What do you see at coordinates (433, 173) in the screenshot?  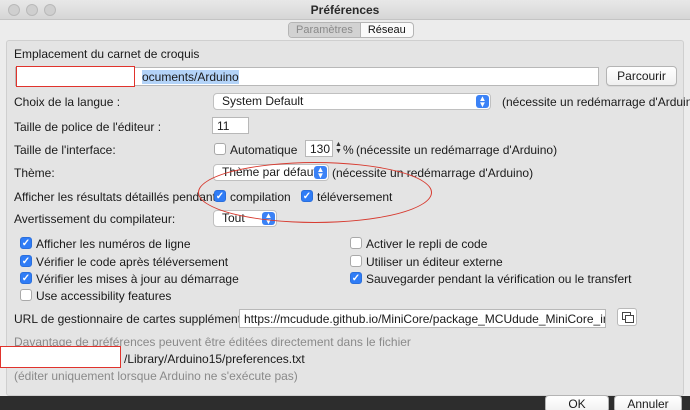 I see `theme-note: (nécessite un redémarrage d'Arduino)` at bounding box center [433, 173].